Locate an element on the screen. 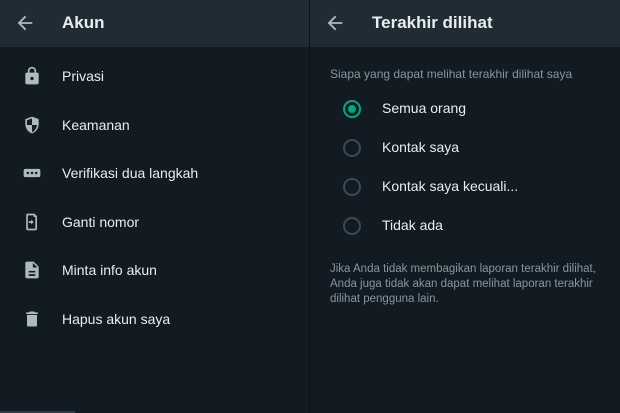 The height and width of the screenshot is (413, 620). menu-item-verifikasi: Verifikasi dua langkah is located at coordinates (155, 173).